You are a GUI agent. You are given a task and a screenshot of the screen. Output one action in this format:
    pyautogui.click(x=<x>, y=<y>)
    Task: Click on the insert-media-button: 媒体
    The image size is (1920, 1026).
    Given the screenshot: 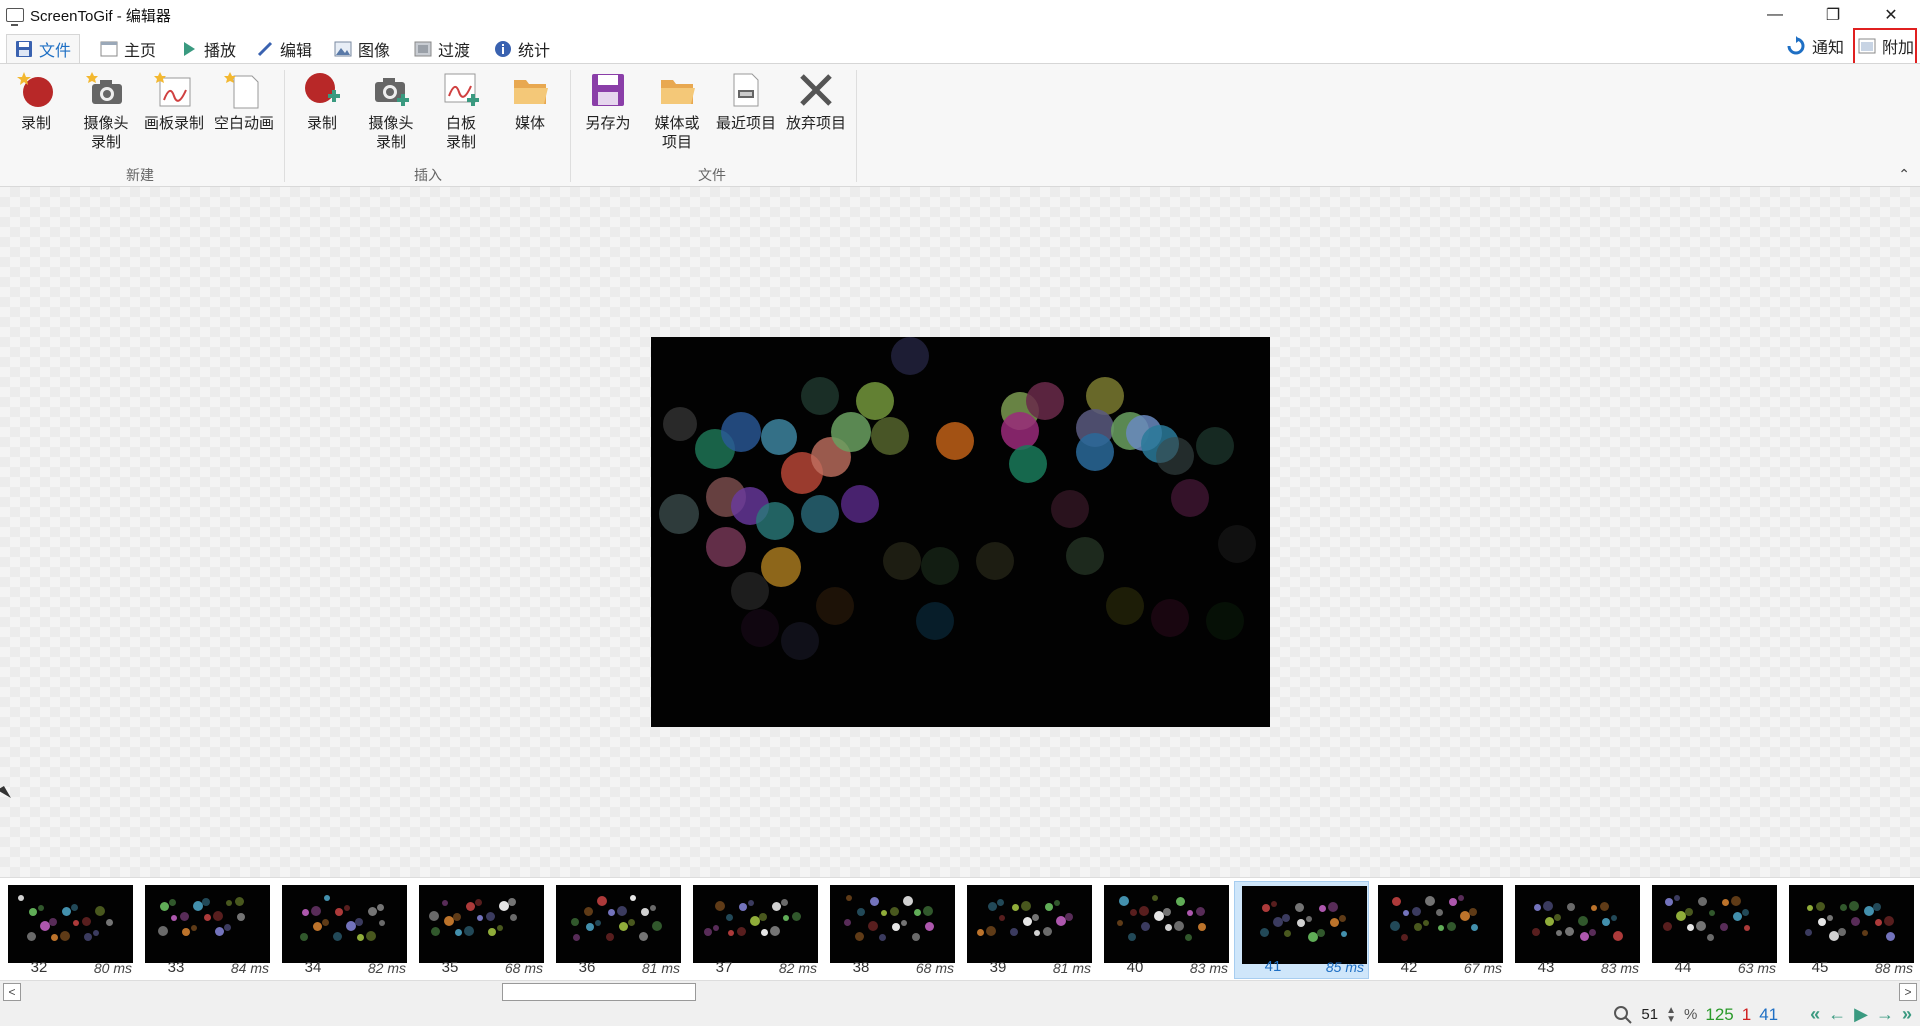 What is the action you would take?
    pyautogui.click(x=530, y=101)
    